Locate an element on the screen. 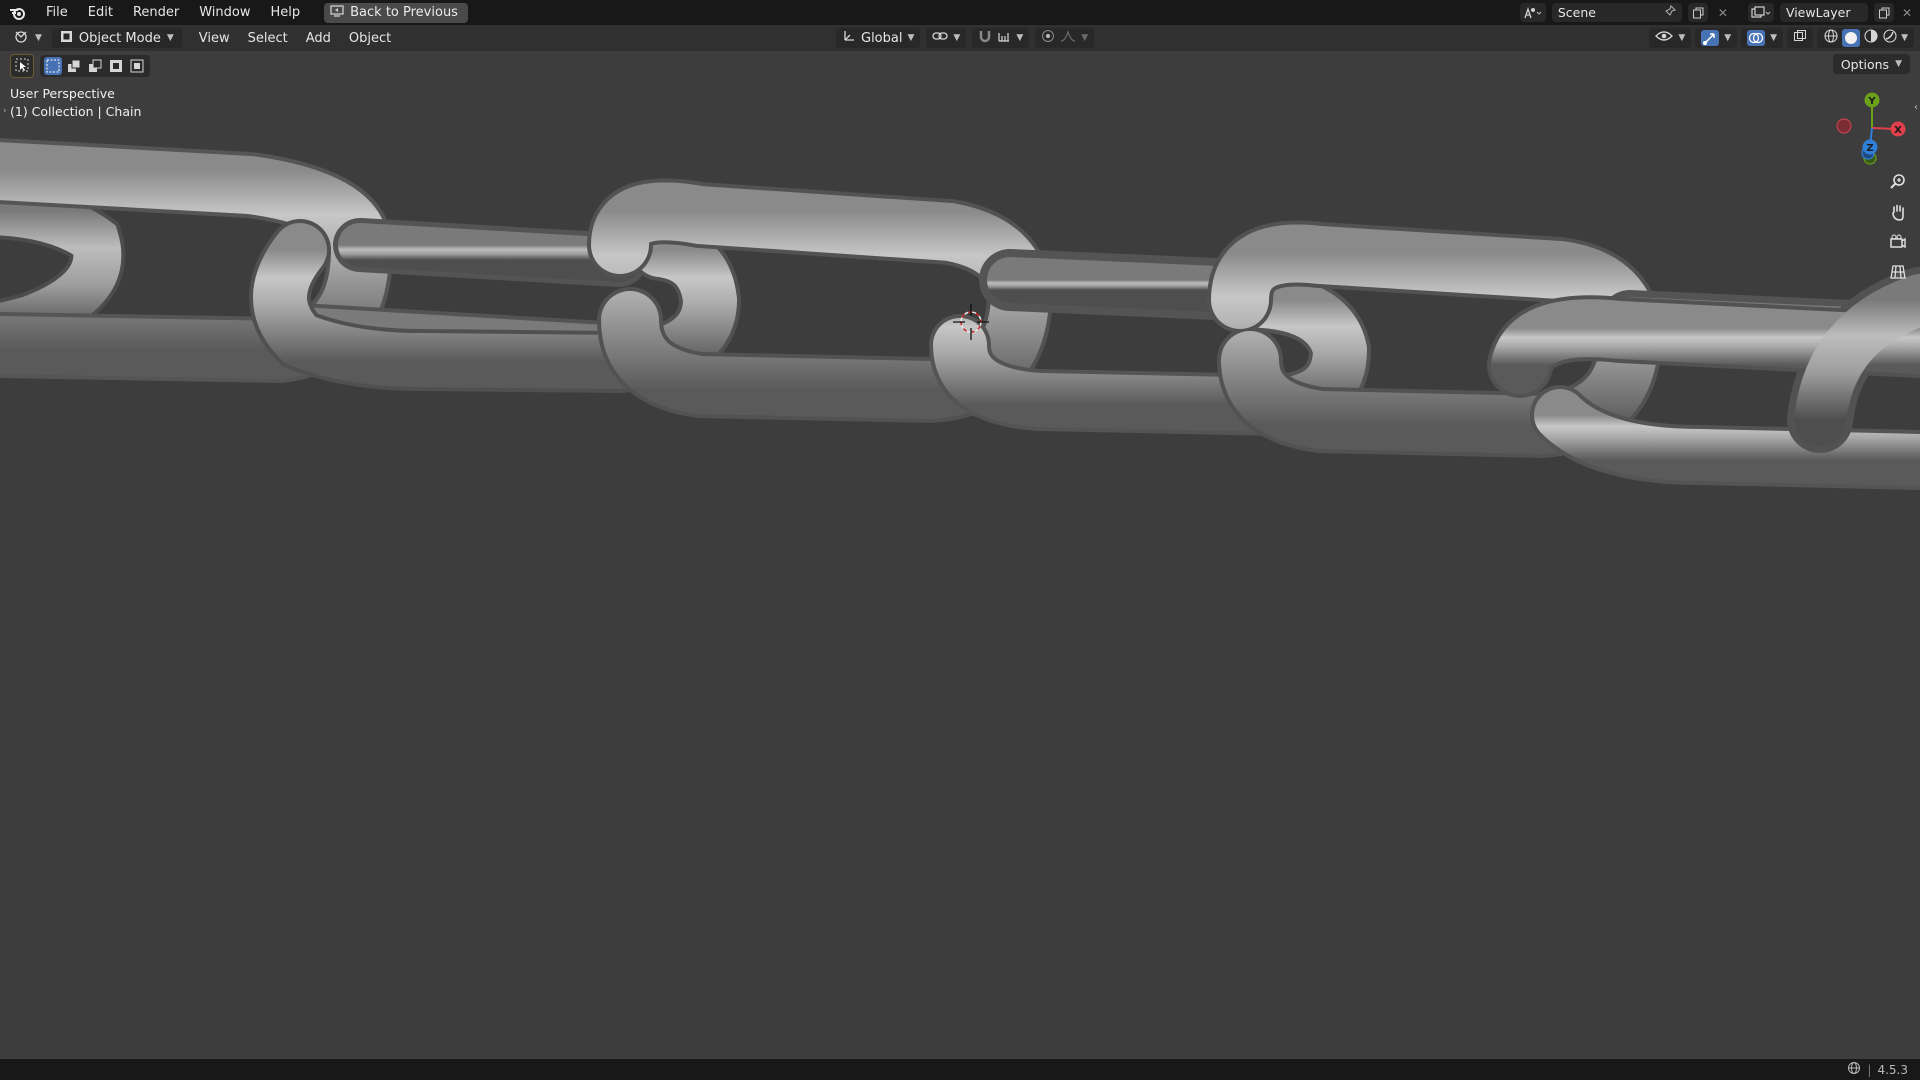 The width and height of the screenshot is (1920, 1080). version-label: 4.5.3 is located at coordinates (1892, 1069).